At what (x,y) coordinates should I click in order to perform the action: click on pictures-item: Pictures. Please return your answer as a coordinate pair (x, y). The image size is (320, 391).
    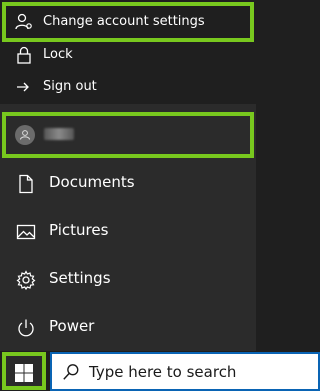
    Looking at the image, I should click on (128, 232).